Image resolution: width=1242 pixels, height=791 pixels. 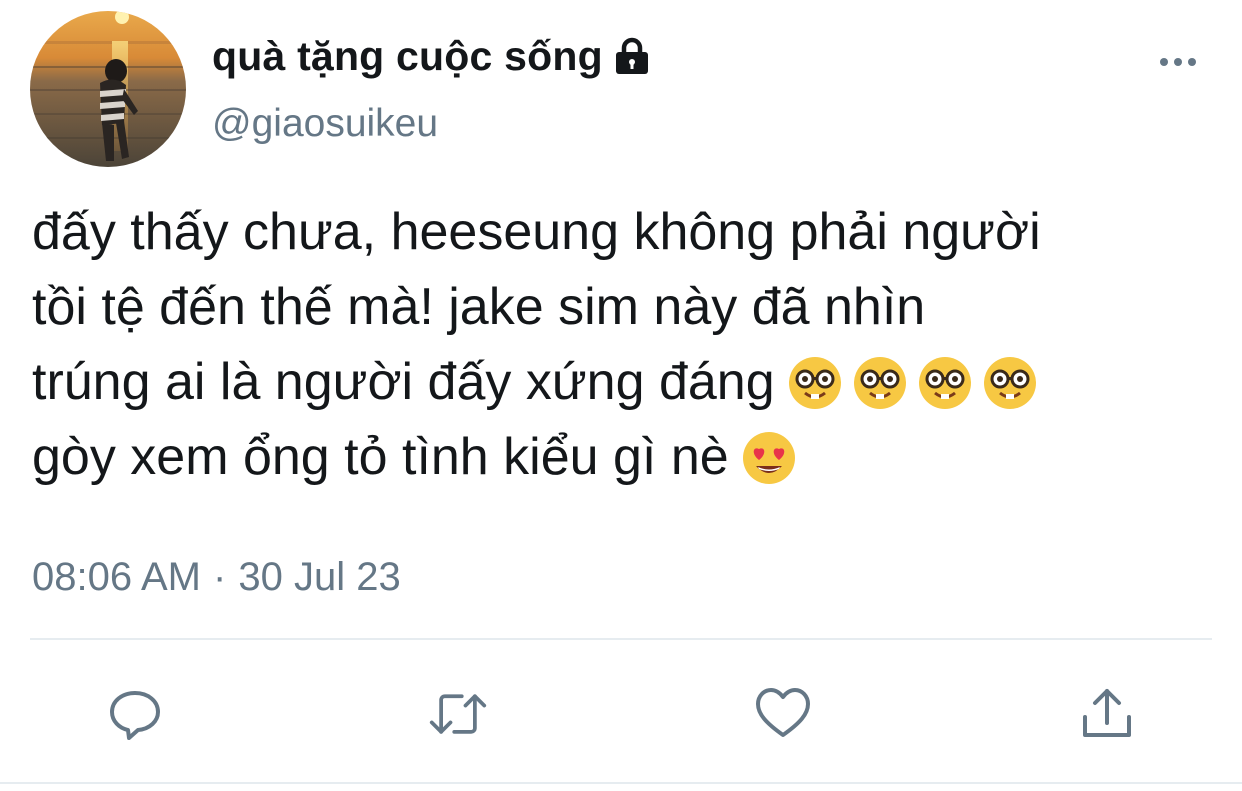 What do you see at coordinates (325, 124) in the screenshot?
I see `user-handle: @giaosuikeu` at bounding box center [325, 124].